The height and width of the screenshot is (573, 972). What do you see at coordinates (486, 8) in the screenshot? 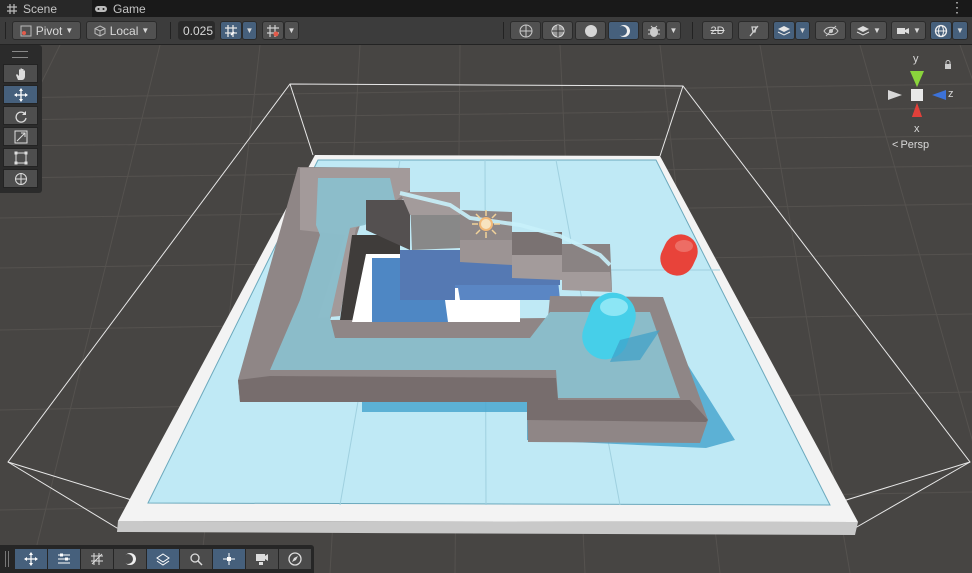
I see `scene-tab-bar: Scene Game ⋮` at bounding box center [486, 8].